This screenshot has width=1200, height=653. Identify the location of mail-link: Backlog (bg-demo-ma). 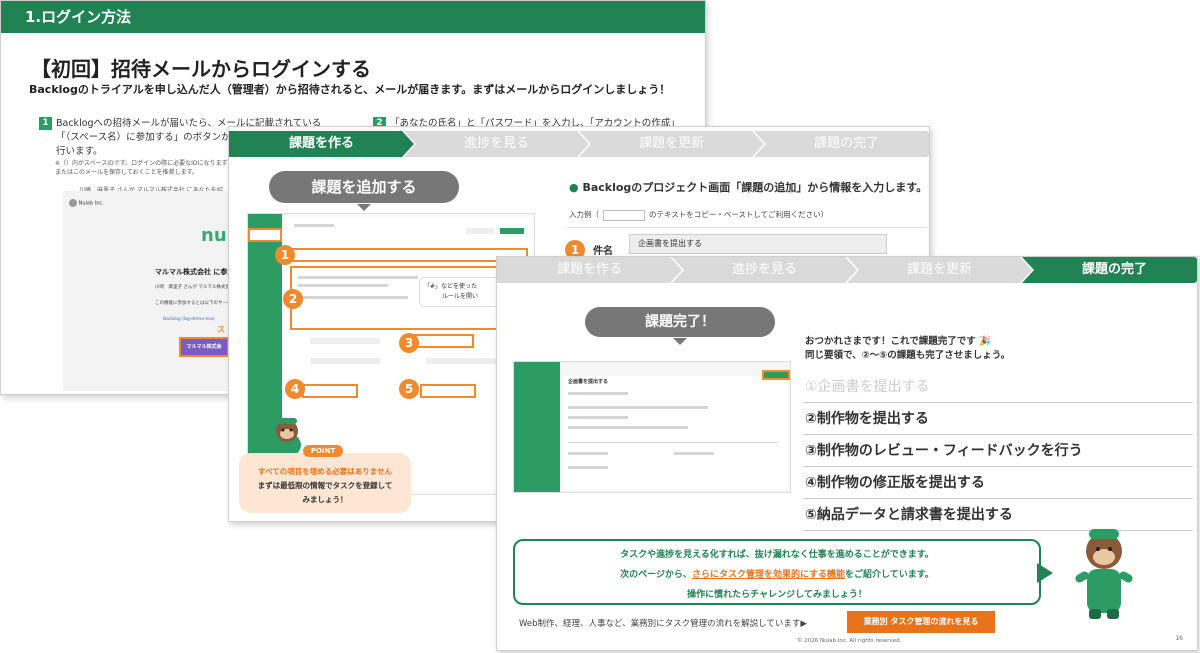
(194, 320).